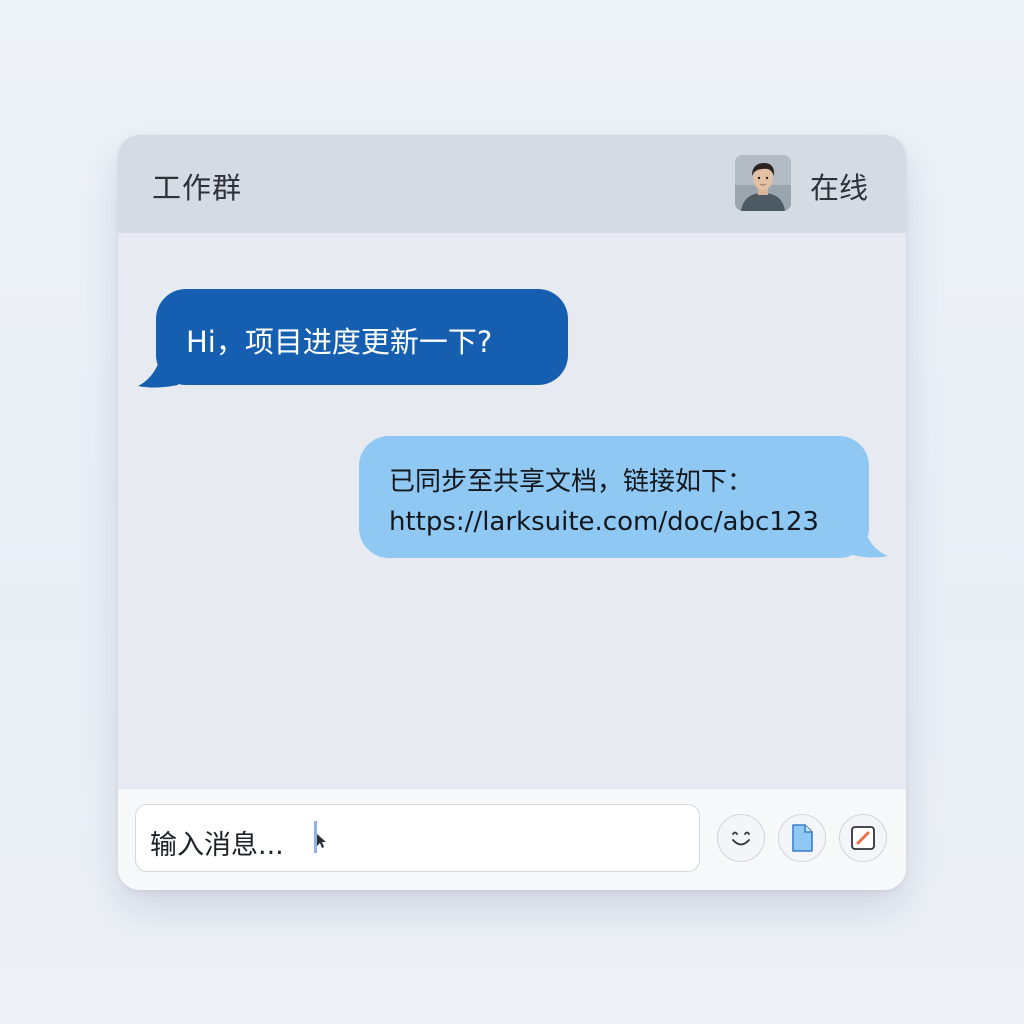  I want to click on chat-title: 工作群, so click(197, 188).